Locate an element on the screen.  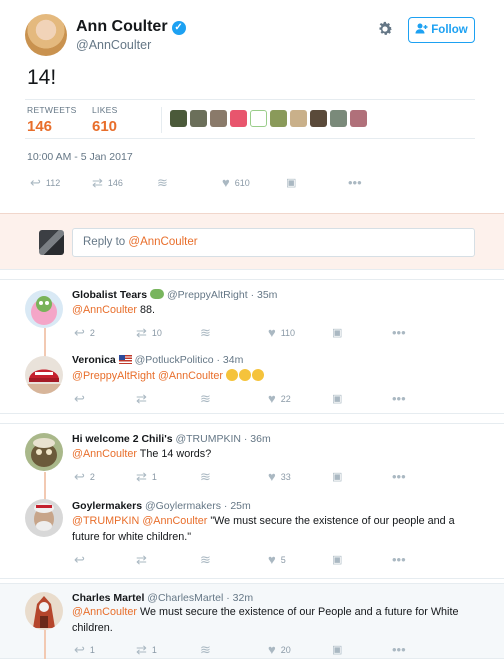
reply-actions: ↩ 2 ⇄ 1 ≋ ♥ 33 ▣ ••• is located at coordinates (274, 477).